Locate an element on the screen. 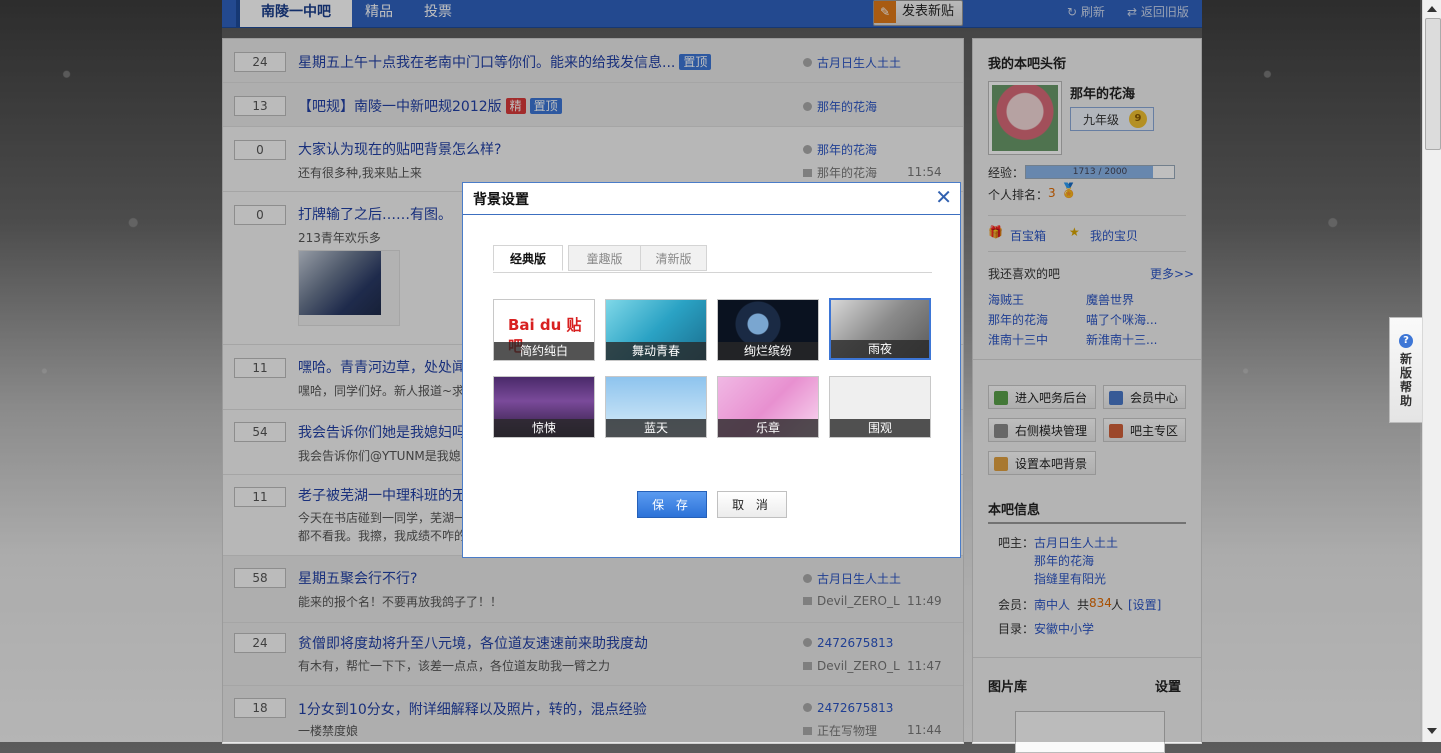 This screenshot has height=753, width=1441. dialog-header: 背景设置 ✕ is located at coordinates (711, 199).